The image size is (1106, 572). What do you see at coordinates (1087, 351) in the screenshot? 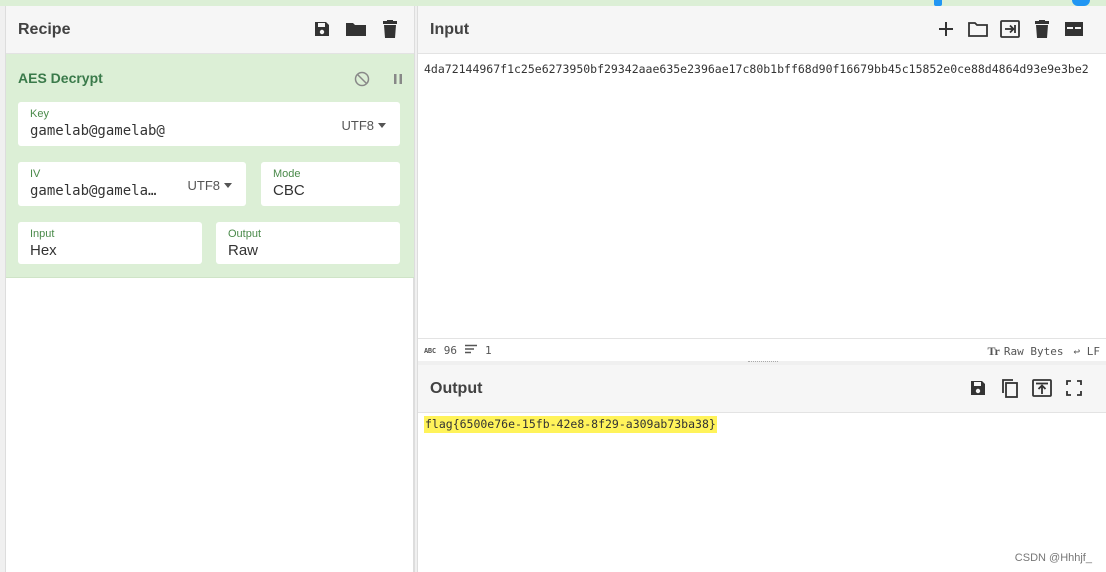
I see `eol-selector: ↩ LF` at bounding box center [1087, 351].